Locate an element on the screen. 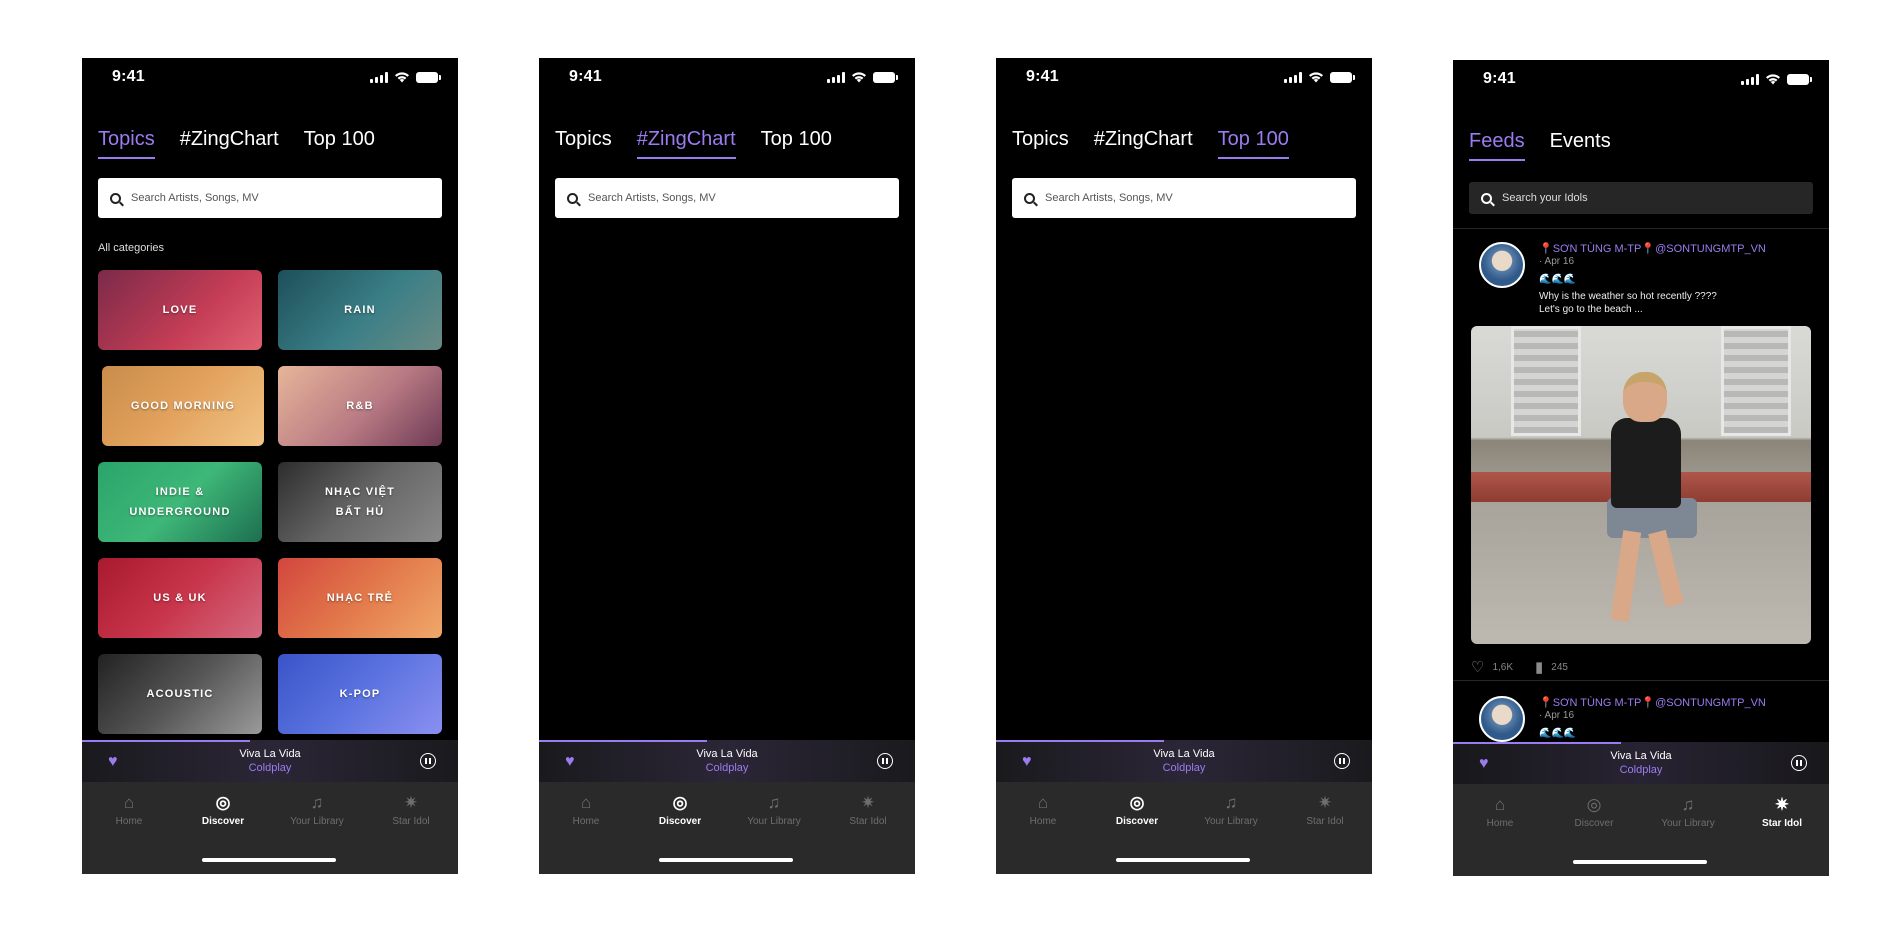 The image size is (1886, 932). song-title: Viva La Vida is located at coordinates (1641, 756).